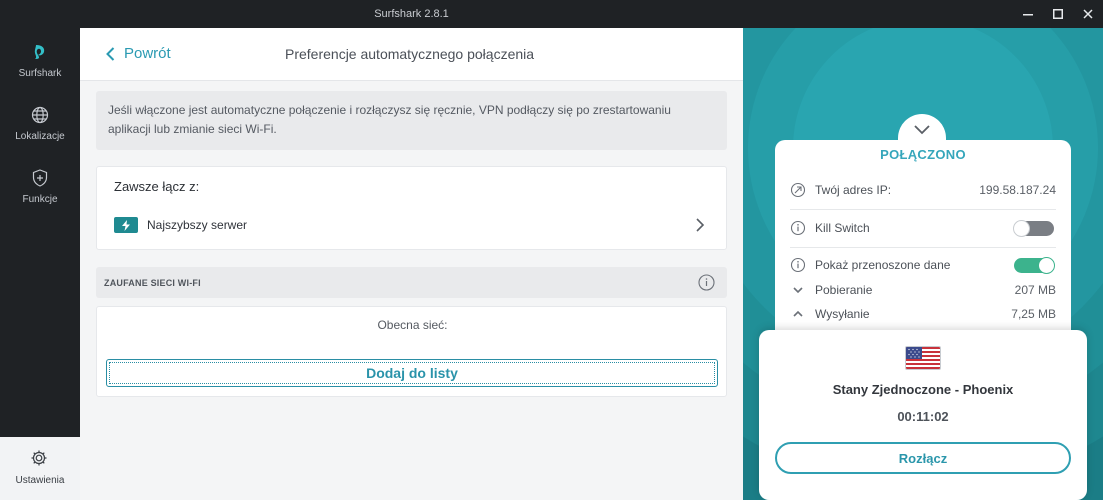  What do you see at coordinates (1017, 190) in the screenshot?
I see `ip-value: 199.58.187.24` at bounding box center [1017, 190].